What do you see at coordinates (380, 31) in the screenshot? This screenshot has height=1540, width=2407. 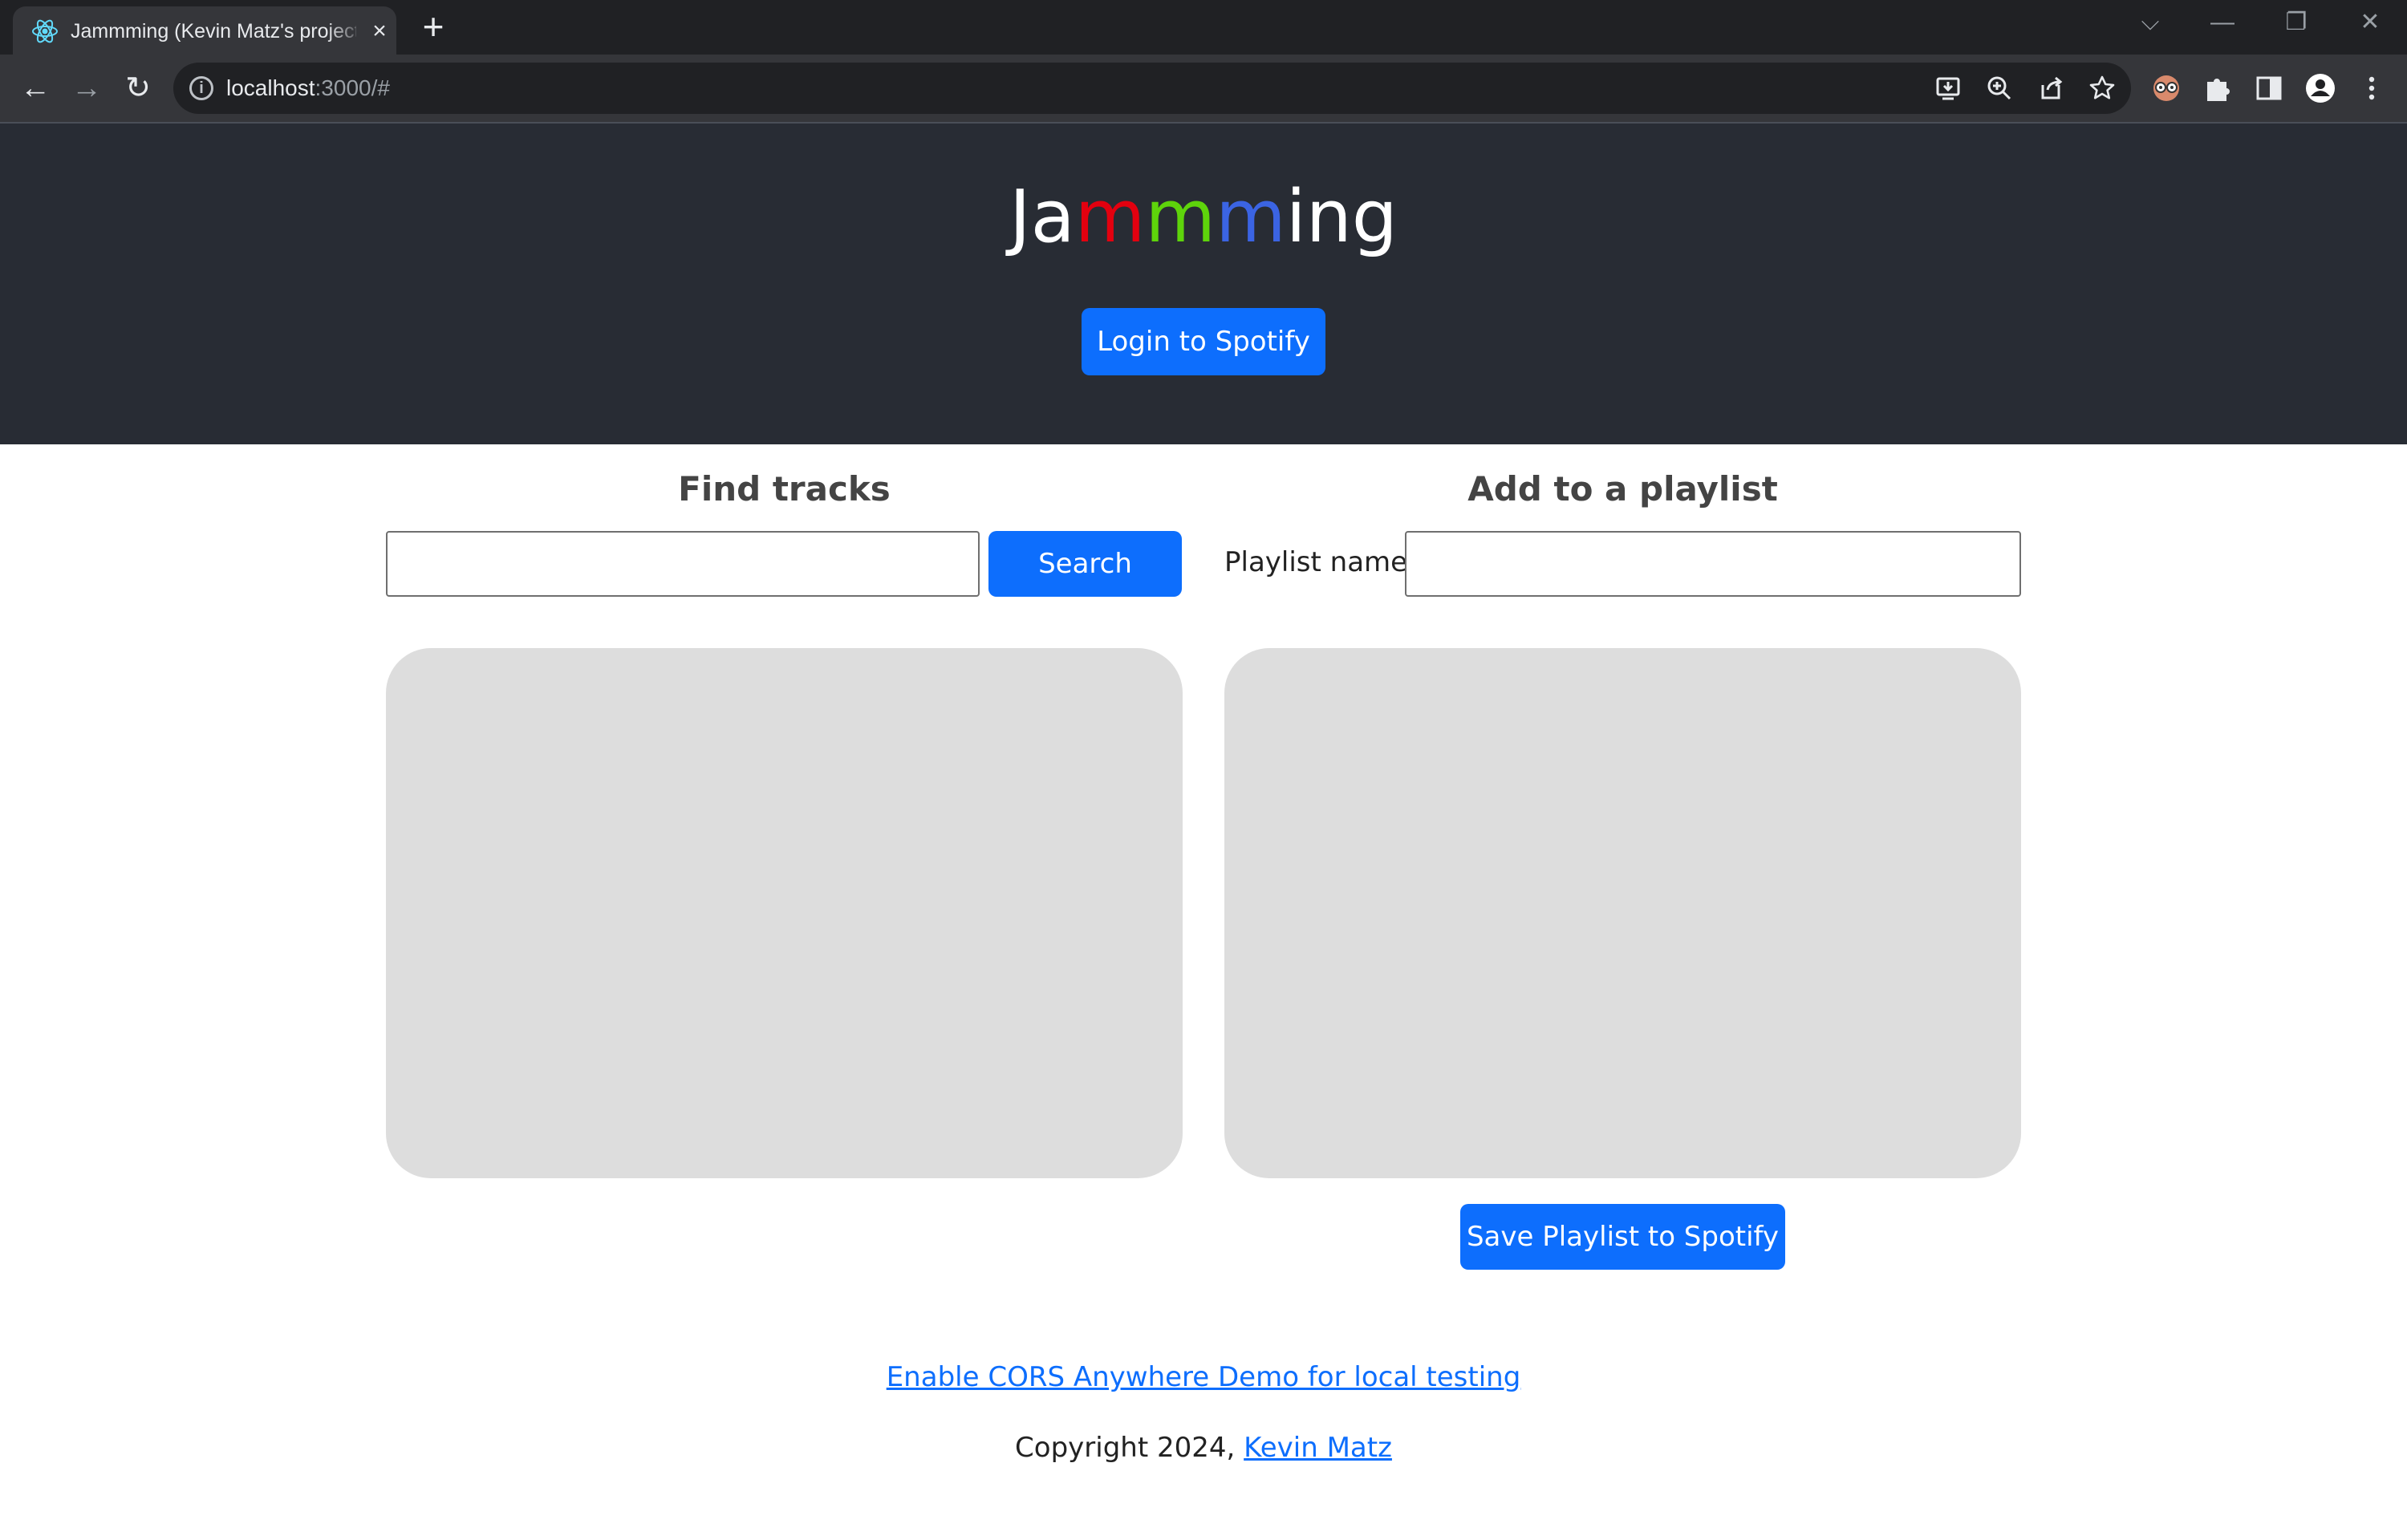 I see `close-tab-icon: ×` at bounding box center [380, 31].